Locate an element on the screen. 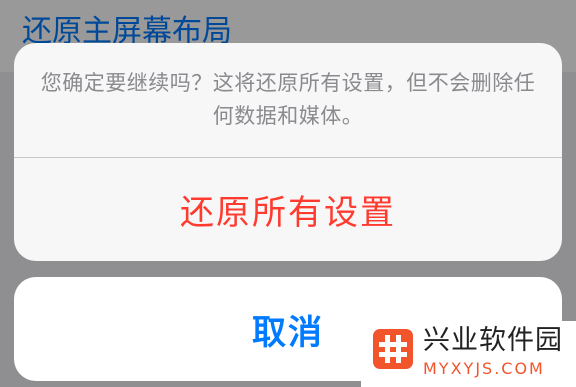 This screenshot has width=576, height=387. cancel-label: 取消 is located at coordinates (288, 332).